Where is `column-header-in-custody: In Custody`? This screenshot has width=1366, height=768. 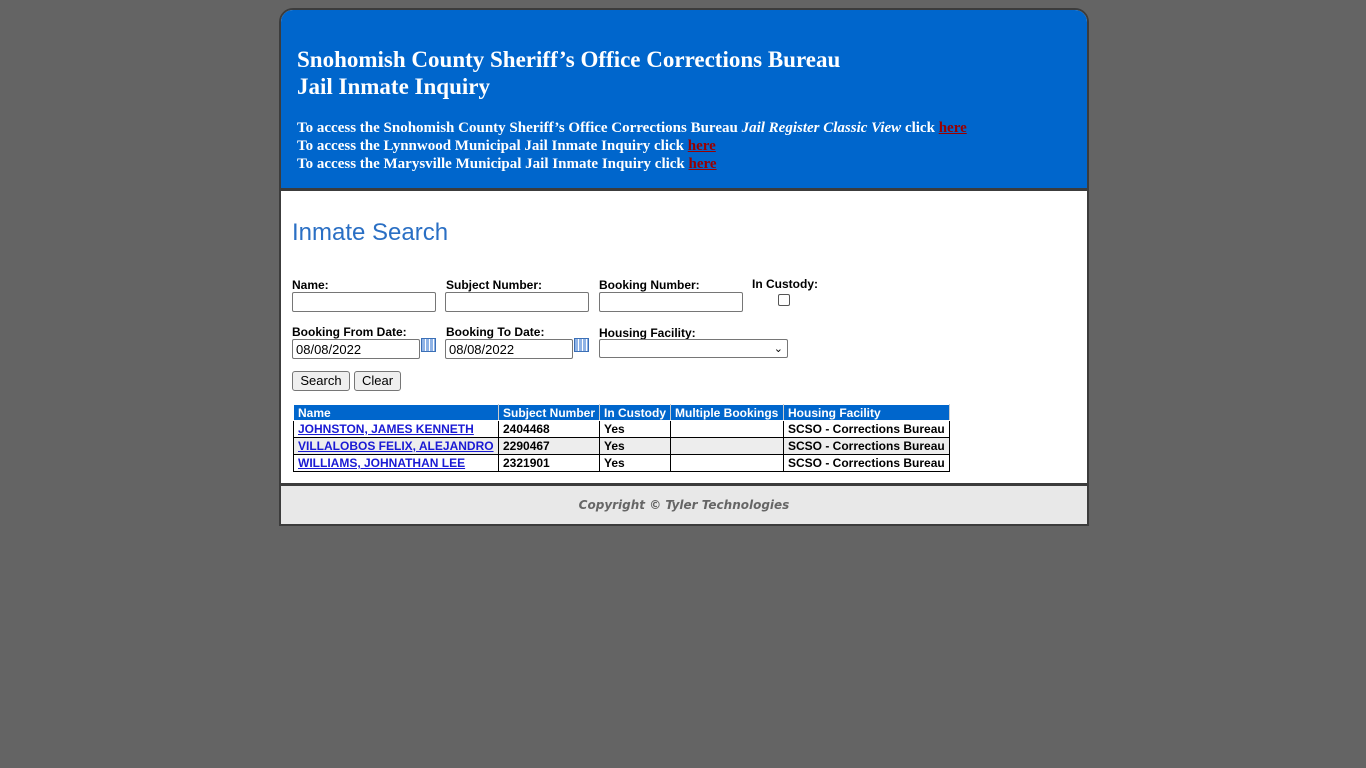 column-header-in-custody: In Custody is located at coordinates (635, 412).